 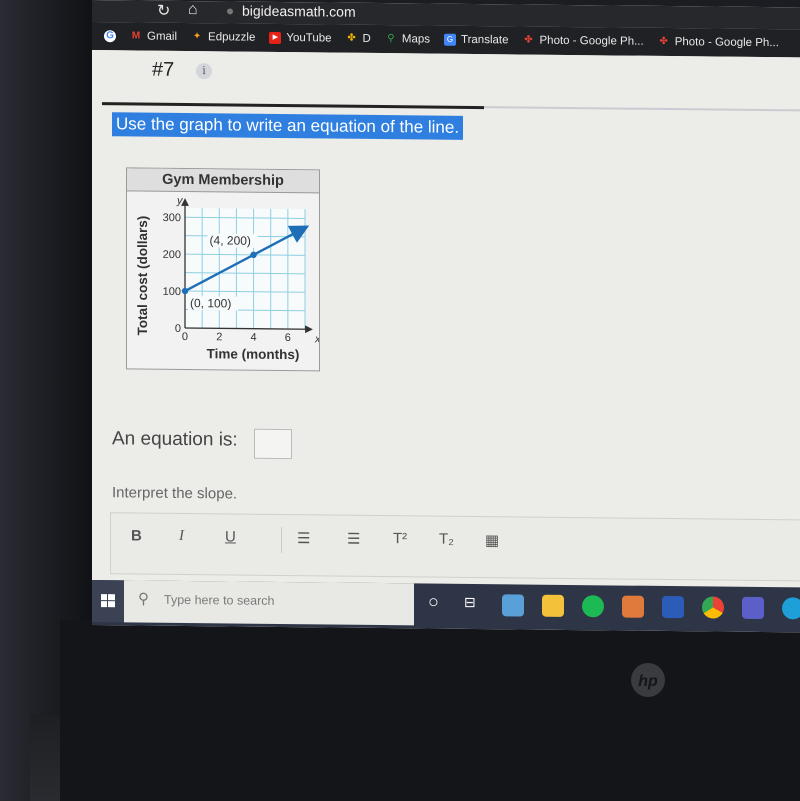 What do you see at coordinates (136, 36) in the screenshot?
I see `gmail-icon: M` at bounding box center [136, 36].